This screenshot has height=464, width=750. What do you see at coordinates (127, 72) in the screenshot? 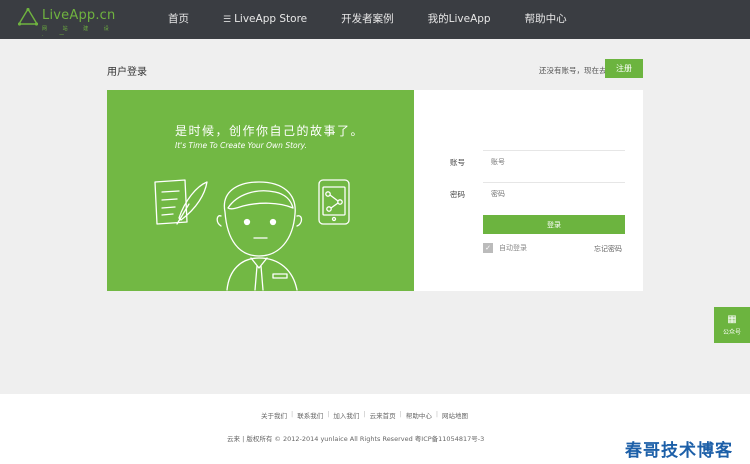
I see `page-title: 用户登录` at bounding box center [127, 72].